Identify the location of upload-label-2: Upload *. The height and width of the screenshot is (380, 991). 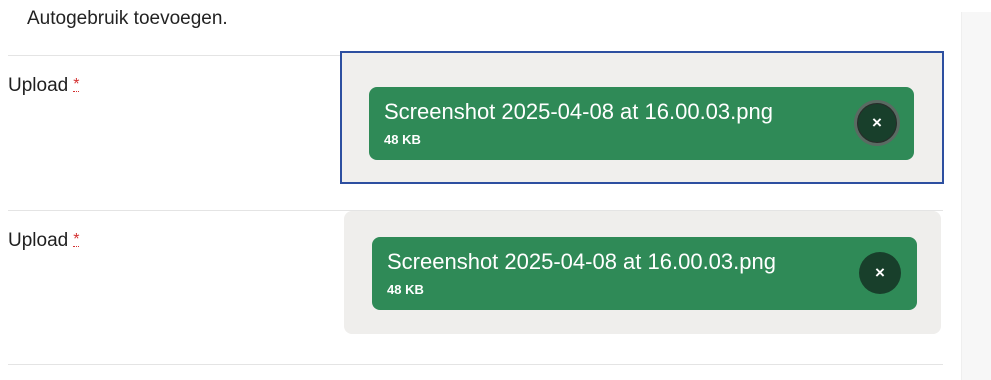
(44, 241).